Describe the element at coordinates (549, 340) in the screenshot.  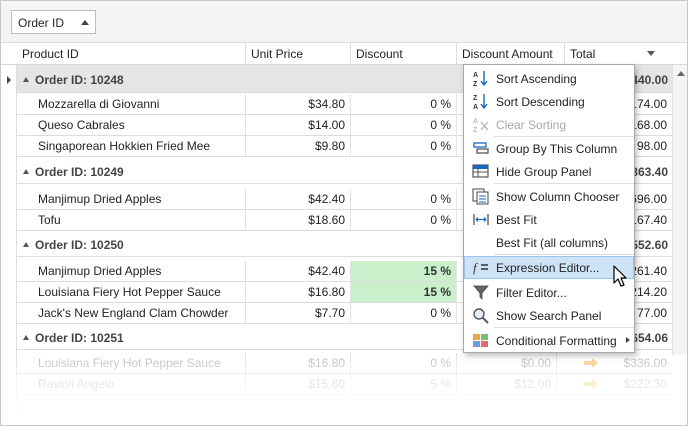
I see `menu-item-conditional-formatting: Conditional Formatting` at that location.